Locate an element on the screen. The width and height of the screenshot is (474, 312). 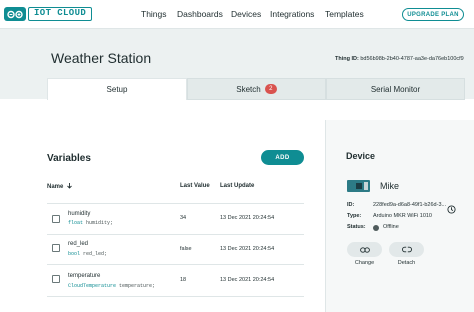
board-icon is located at coordinates (358, 186).